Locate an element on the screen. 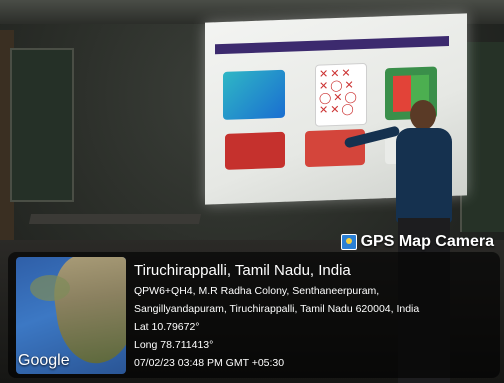 This screenshot has width=504, height=383. left-chalkboard is located at coordinates (42, 125).